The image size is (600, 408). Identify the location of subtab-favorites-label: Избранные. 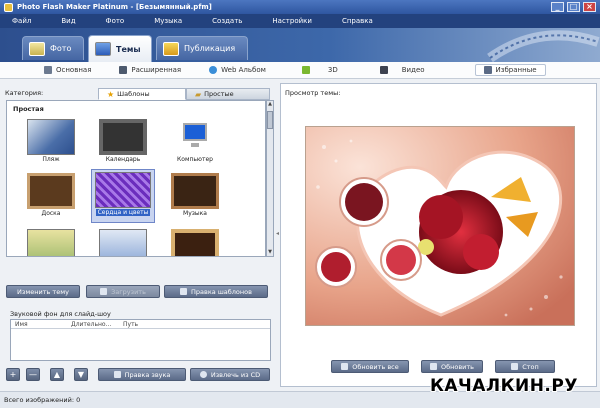
(516, 70).